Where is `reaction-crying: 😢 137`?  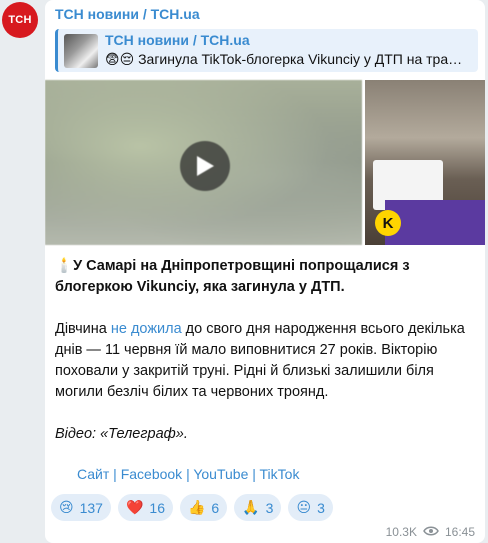 reaction-crying: 😢 137 is located at coordinates (81, 507).